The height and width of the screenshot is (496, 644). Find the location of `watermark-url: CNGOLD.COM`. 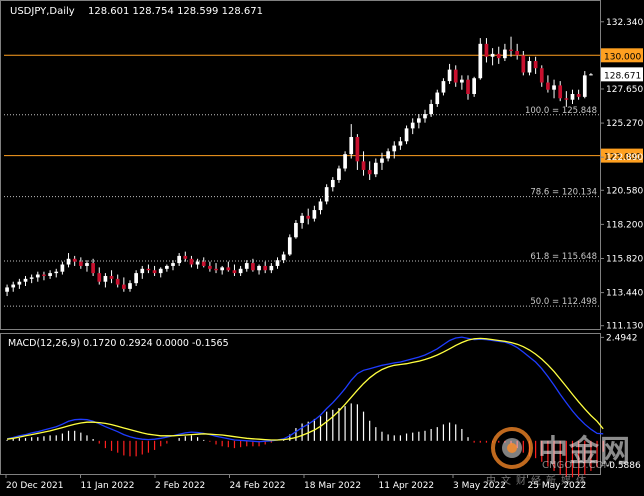

watermark-url: CNGOLD.COM is located at coordinates (577, 465).